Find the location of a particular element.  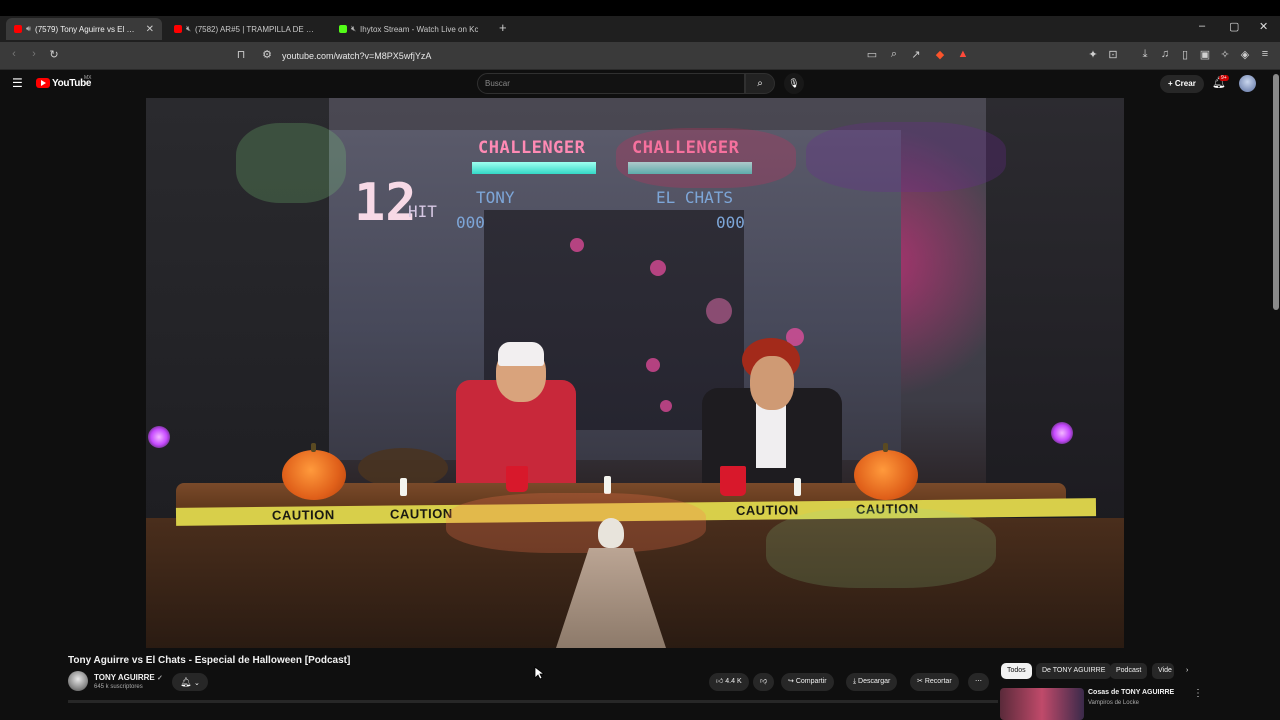

back-icon: ‹ is located at coordinates (14, 54).